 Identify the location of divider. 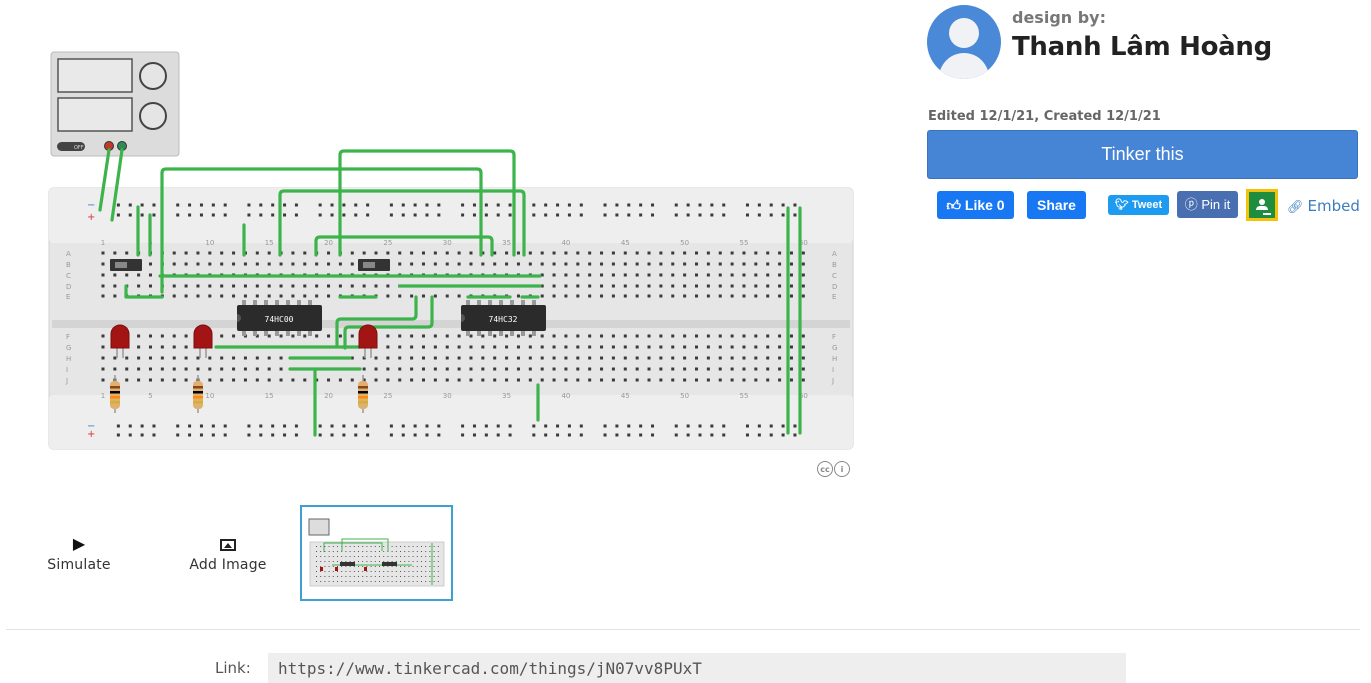
(683, 629).